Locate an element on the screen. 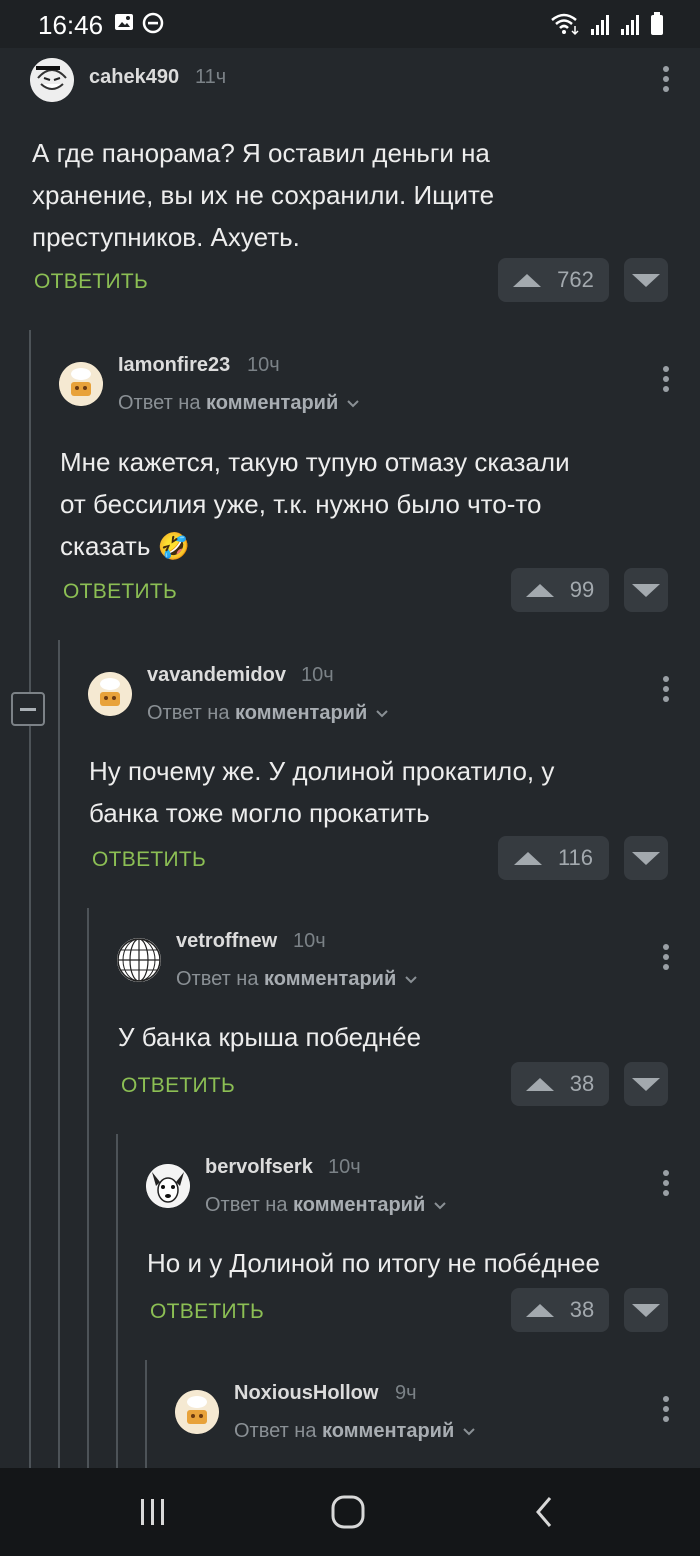 Image resolution: width=700 pixels, height=1556 pixels. collapse-thread-button is located at coordinates (28, 709).